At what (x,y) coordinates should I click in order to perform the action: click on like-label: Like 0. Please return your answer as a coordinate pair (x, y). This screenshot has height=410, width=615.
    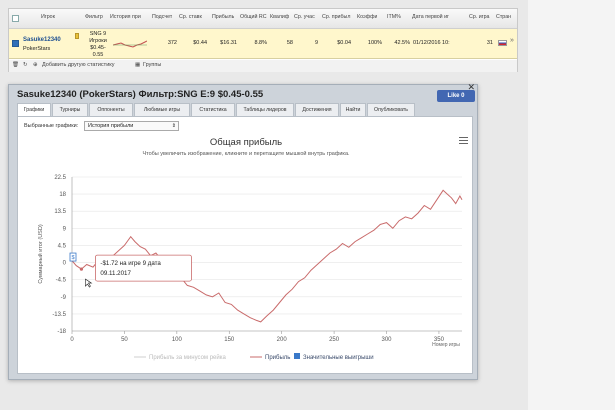
    Looking at the image, I should click on (456, 96).